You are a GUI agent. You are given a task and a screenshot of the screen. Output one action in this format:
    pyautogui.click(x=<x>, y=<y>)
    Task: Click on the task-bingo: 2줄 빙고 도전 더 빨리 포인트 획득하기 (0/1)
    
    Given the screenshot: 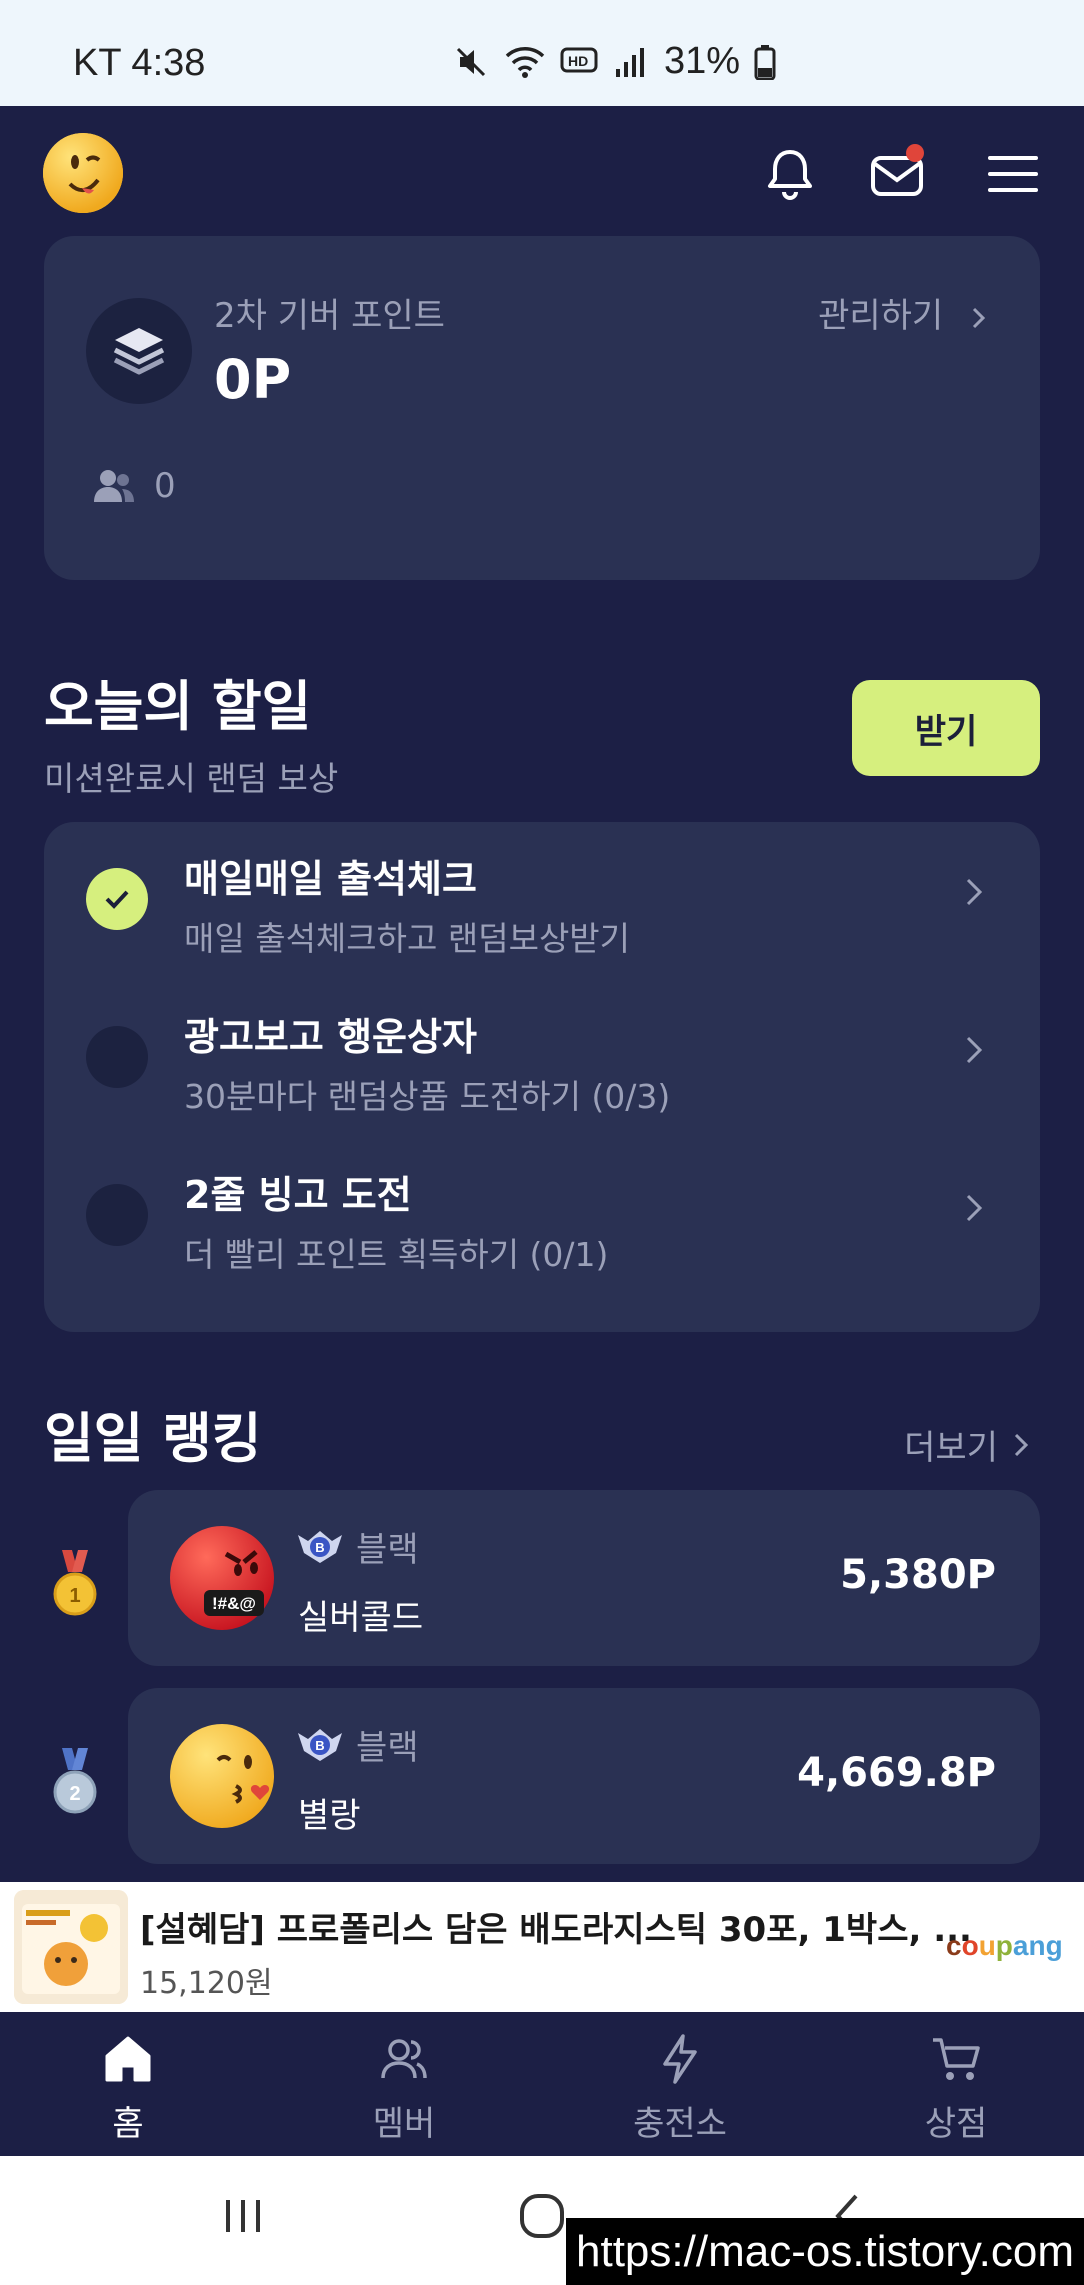 What is the action you would take?
    pyautogui.click(x=542, y=1213)
    